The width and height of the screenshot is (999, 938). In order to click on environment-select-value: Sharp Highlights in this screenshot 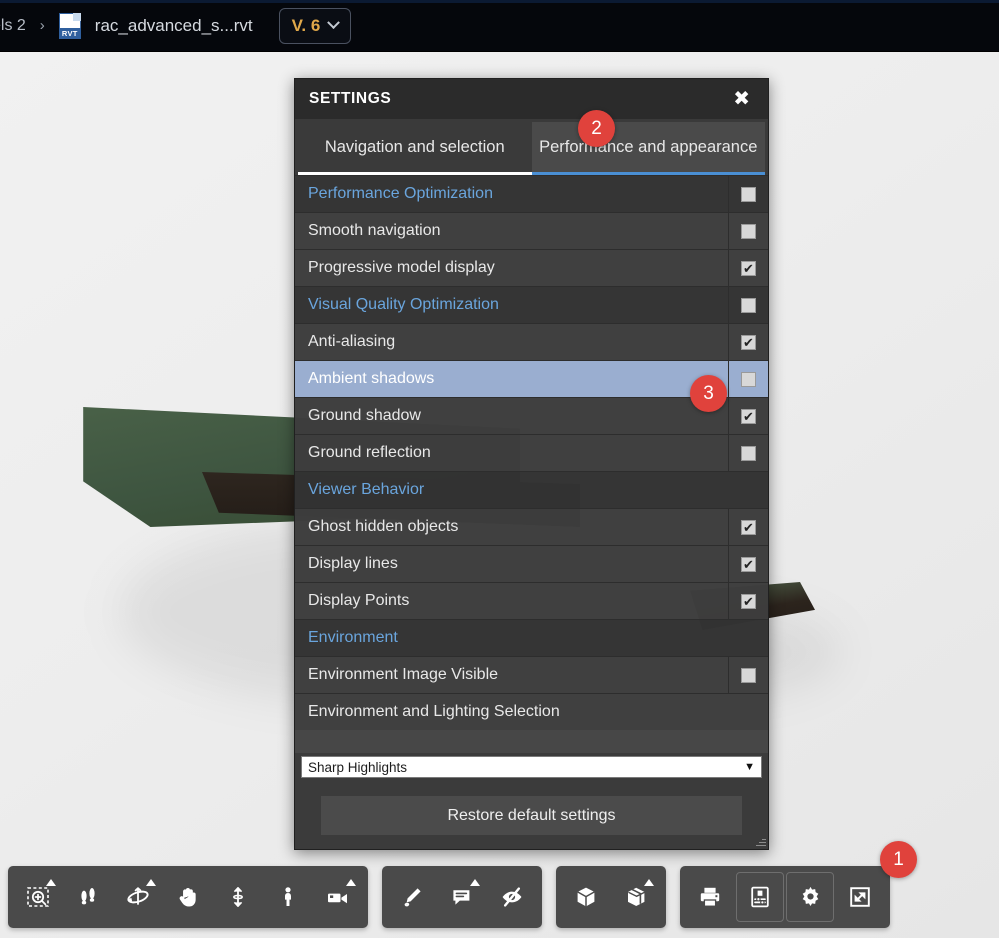, I will do `click(358, 767)`.